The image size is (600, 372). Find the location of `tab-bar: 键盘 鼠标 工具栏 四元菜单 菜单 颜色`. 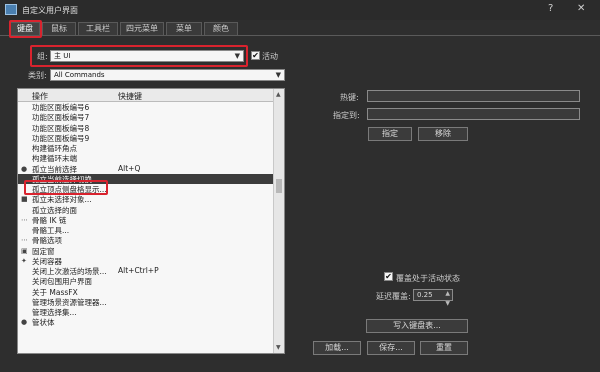

tab-bar: 键盘 鼠标 工具栏 四元菜单 菜单 颜色 is located at coordinates (300, 28).